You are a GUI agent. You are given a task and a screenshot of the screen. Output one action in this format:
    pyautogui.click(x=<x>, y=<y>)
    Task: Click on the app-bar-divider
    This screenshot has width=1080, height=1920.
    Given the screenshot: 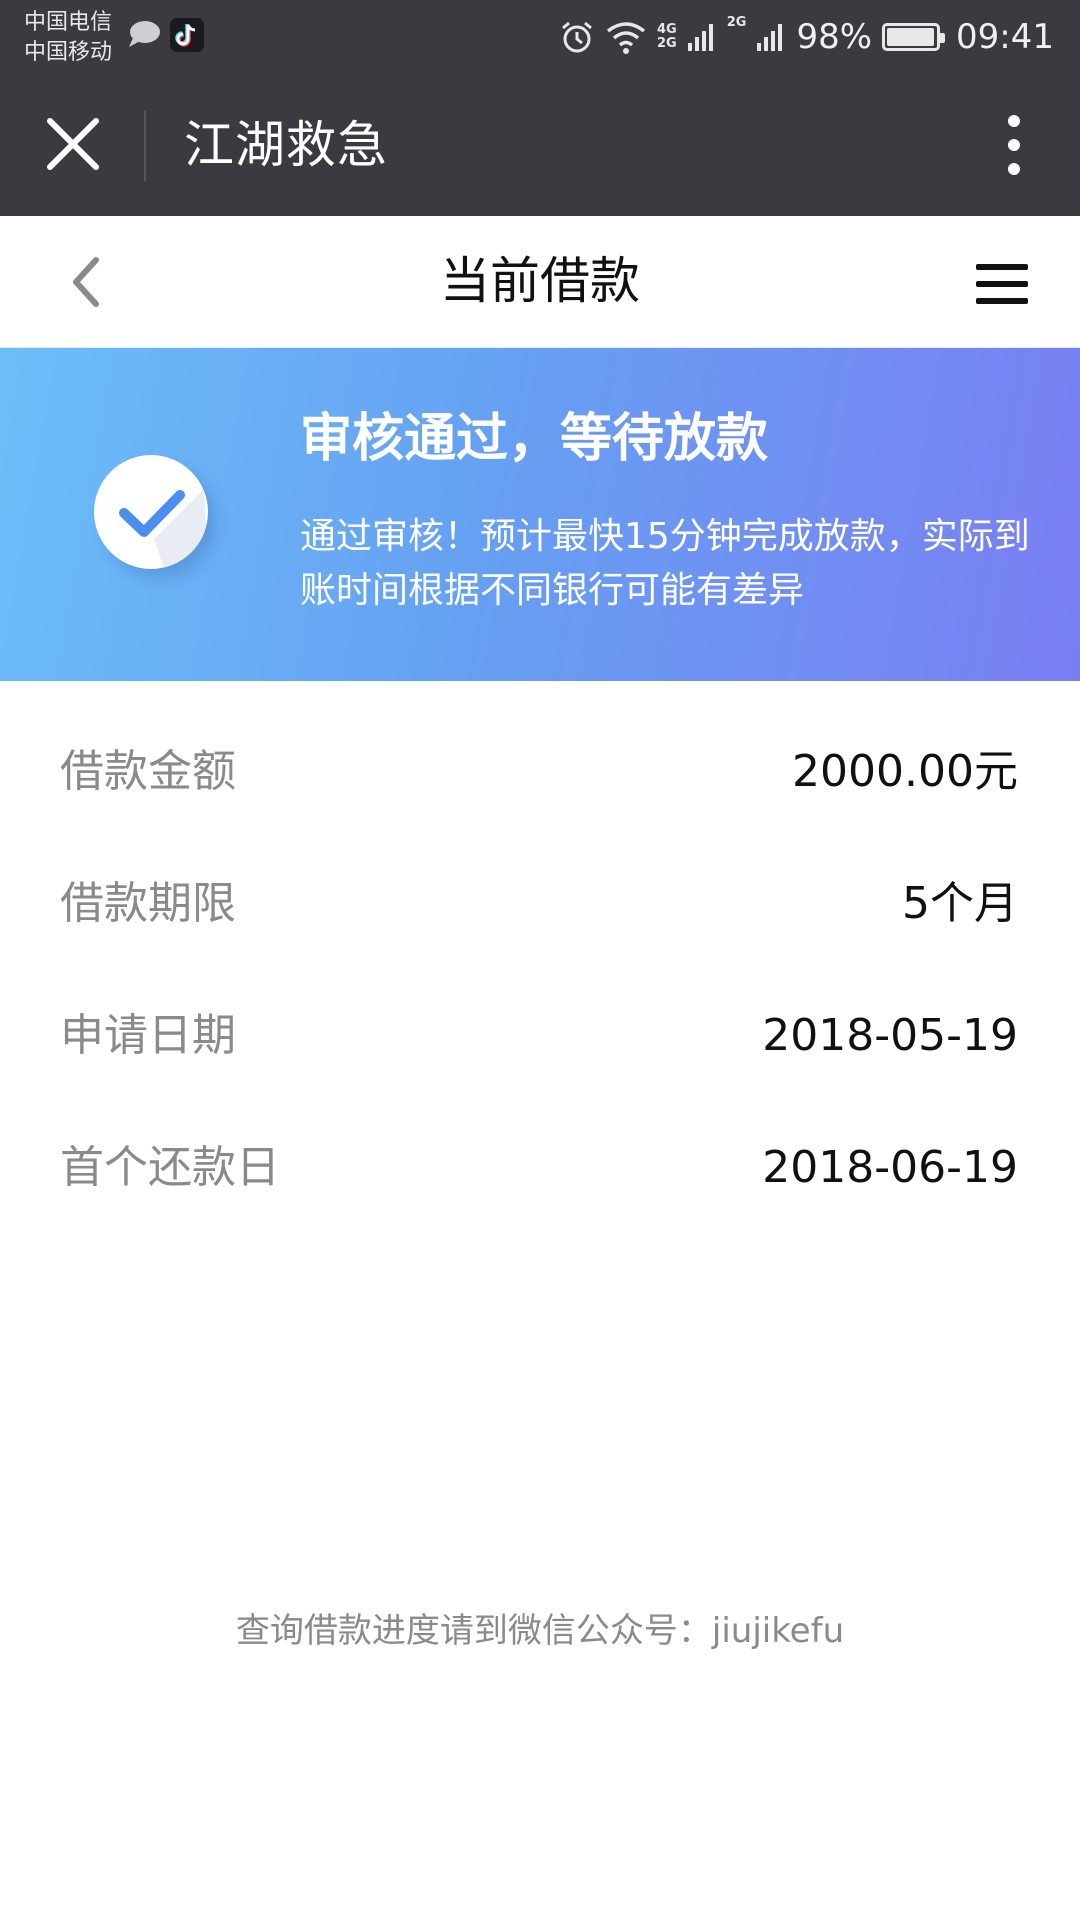 What is the action you would take?
    pyautogui.click(x=145, y=146)
    